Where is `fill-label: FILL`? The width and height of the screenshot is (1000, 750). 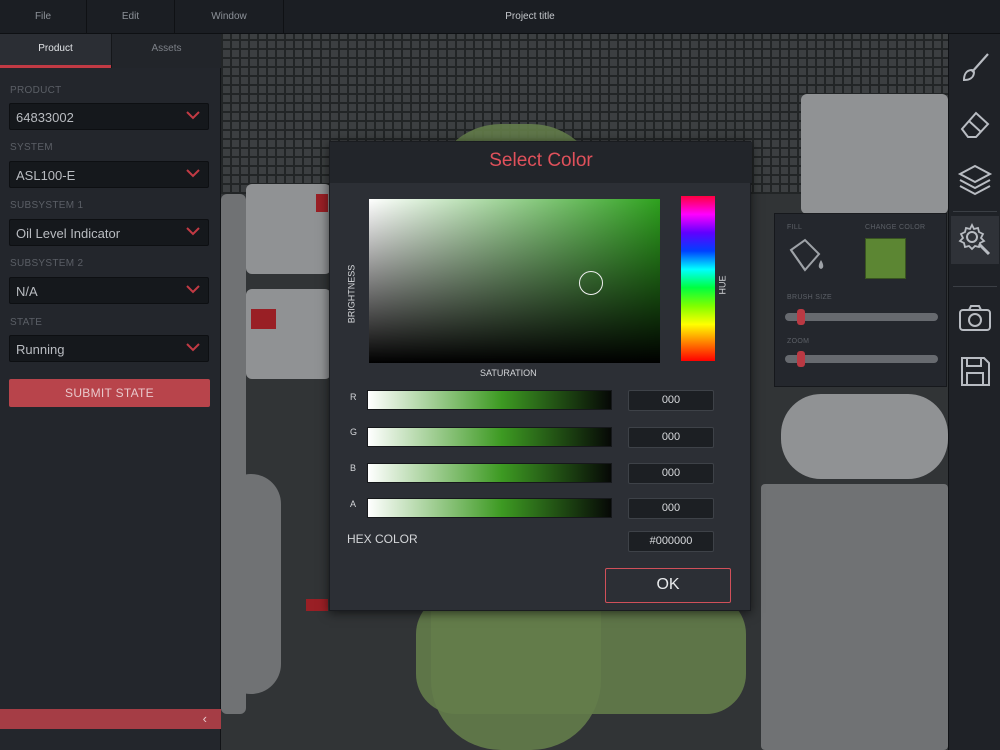
fill-label: FILL is located at coordinates (795, 227).